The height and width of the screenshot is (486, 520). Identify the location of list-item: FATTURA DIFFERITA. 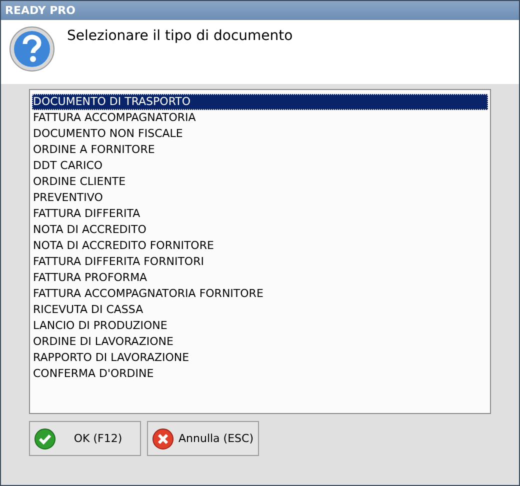
(260, 214).